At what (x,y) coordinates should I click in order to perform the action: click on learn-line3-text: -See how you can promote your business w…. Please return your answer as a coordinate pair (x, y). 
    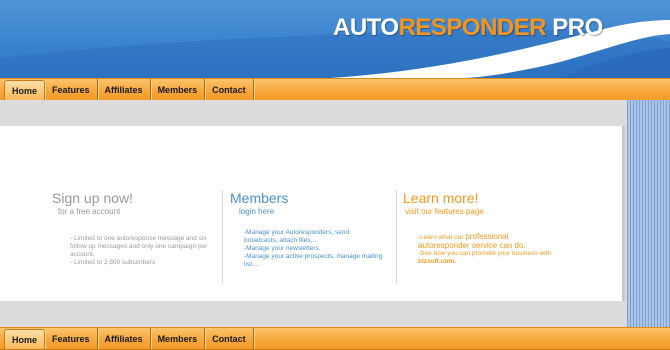
    Looking at the image, I should click on (484, 253).